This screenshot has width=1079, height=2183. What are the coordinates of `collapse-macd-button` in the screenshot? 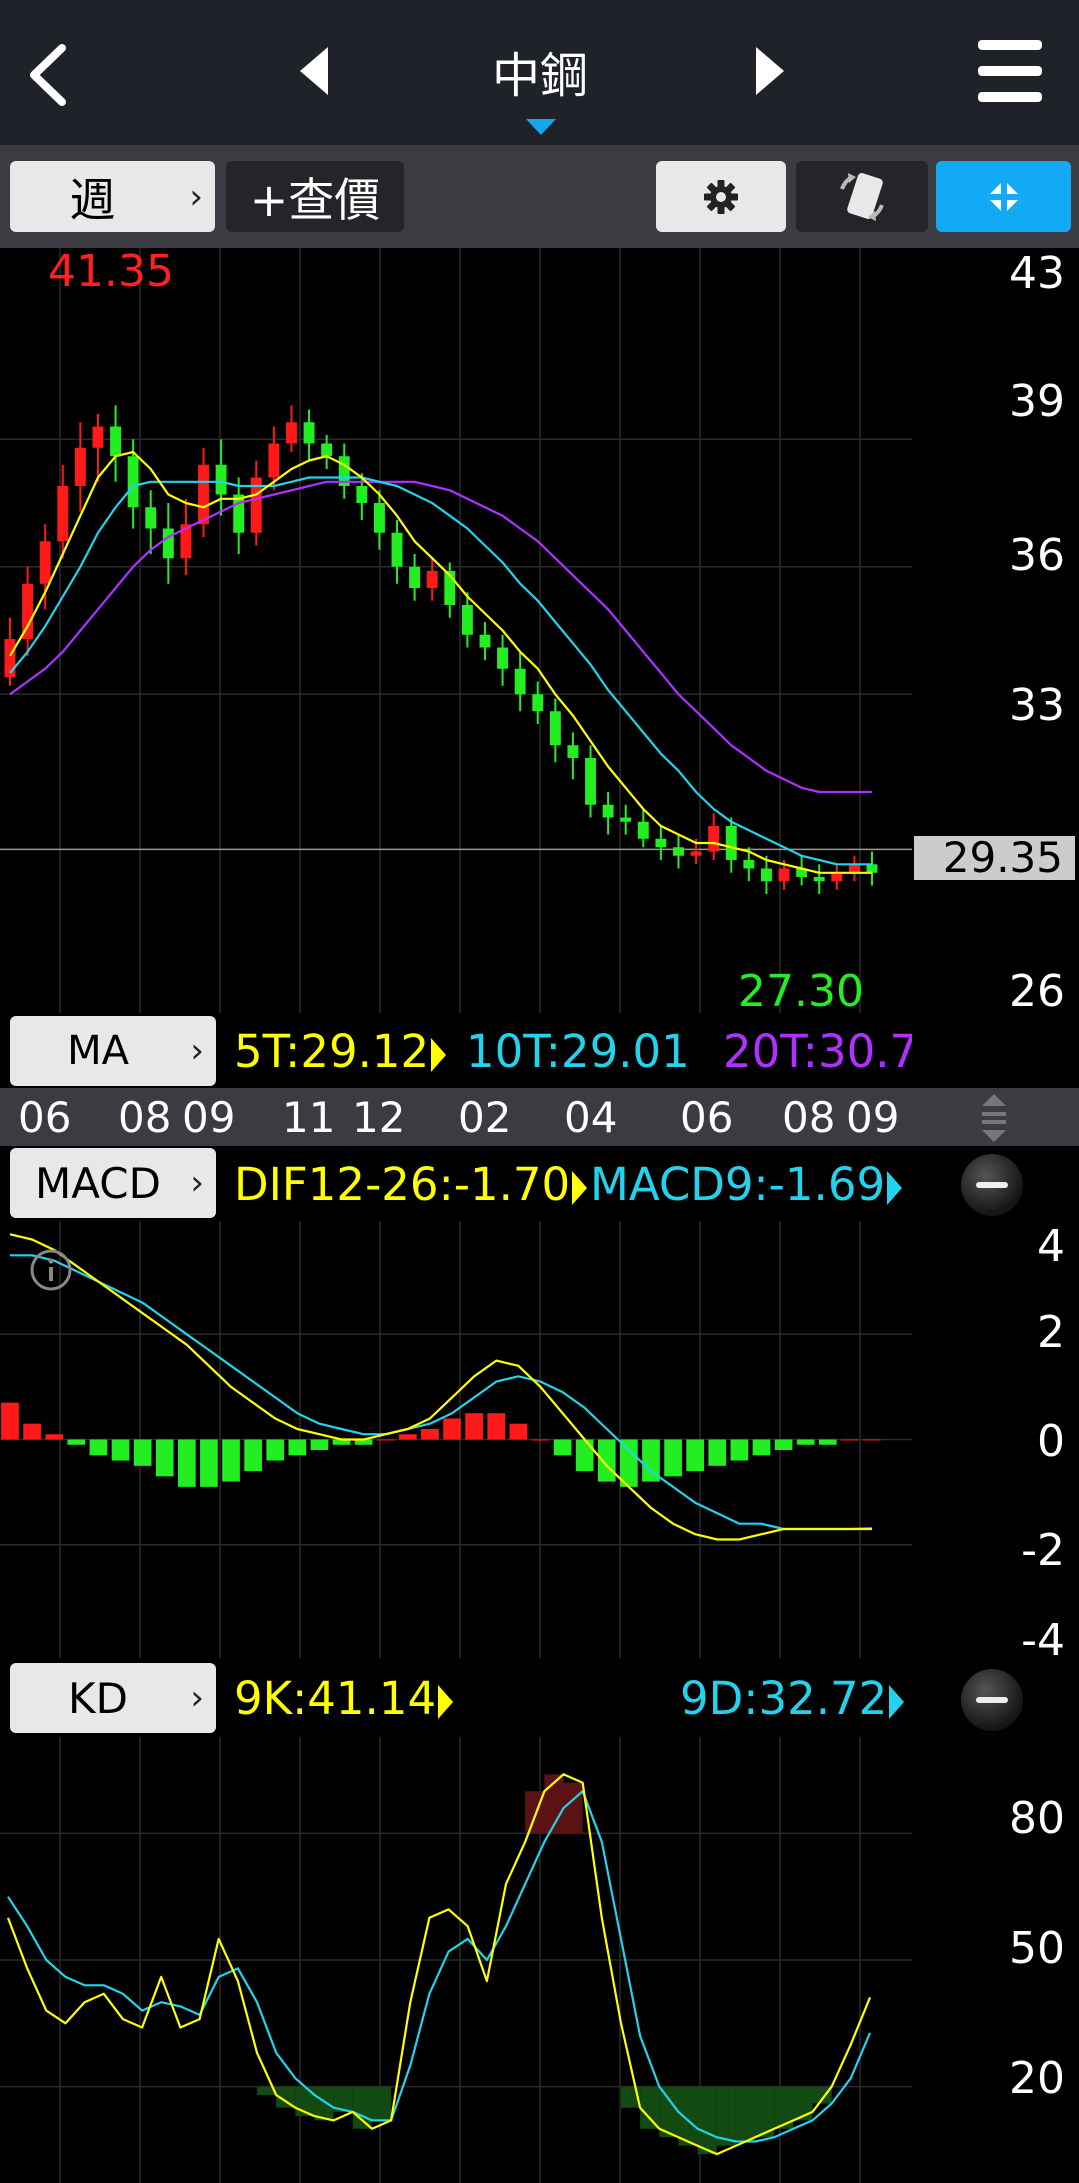 It's located at (992, 1185).